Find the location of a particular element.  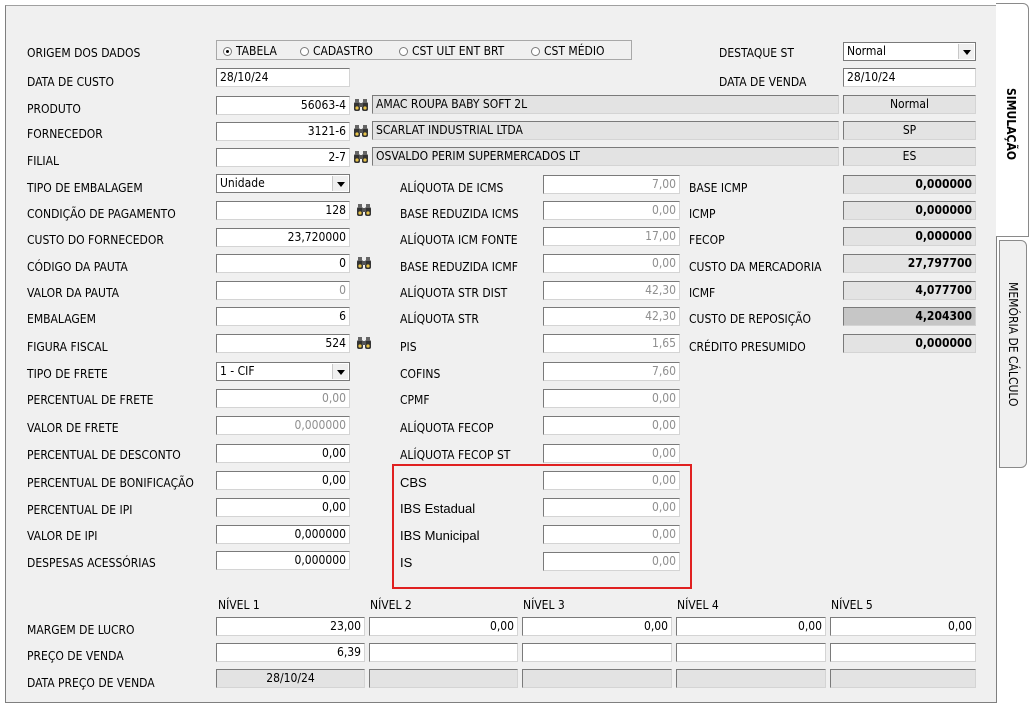

percentual-ipi-field: 0,00 is located at coordinates (283, 507).